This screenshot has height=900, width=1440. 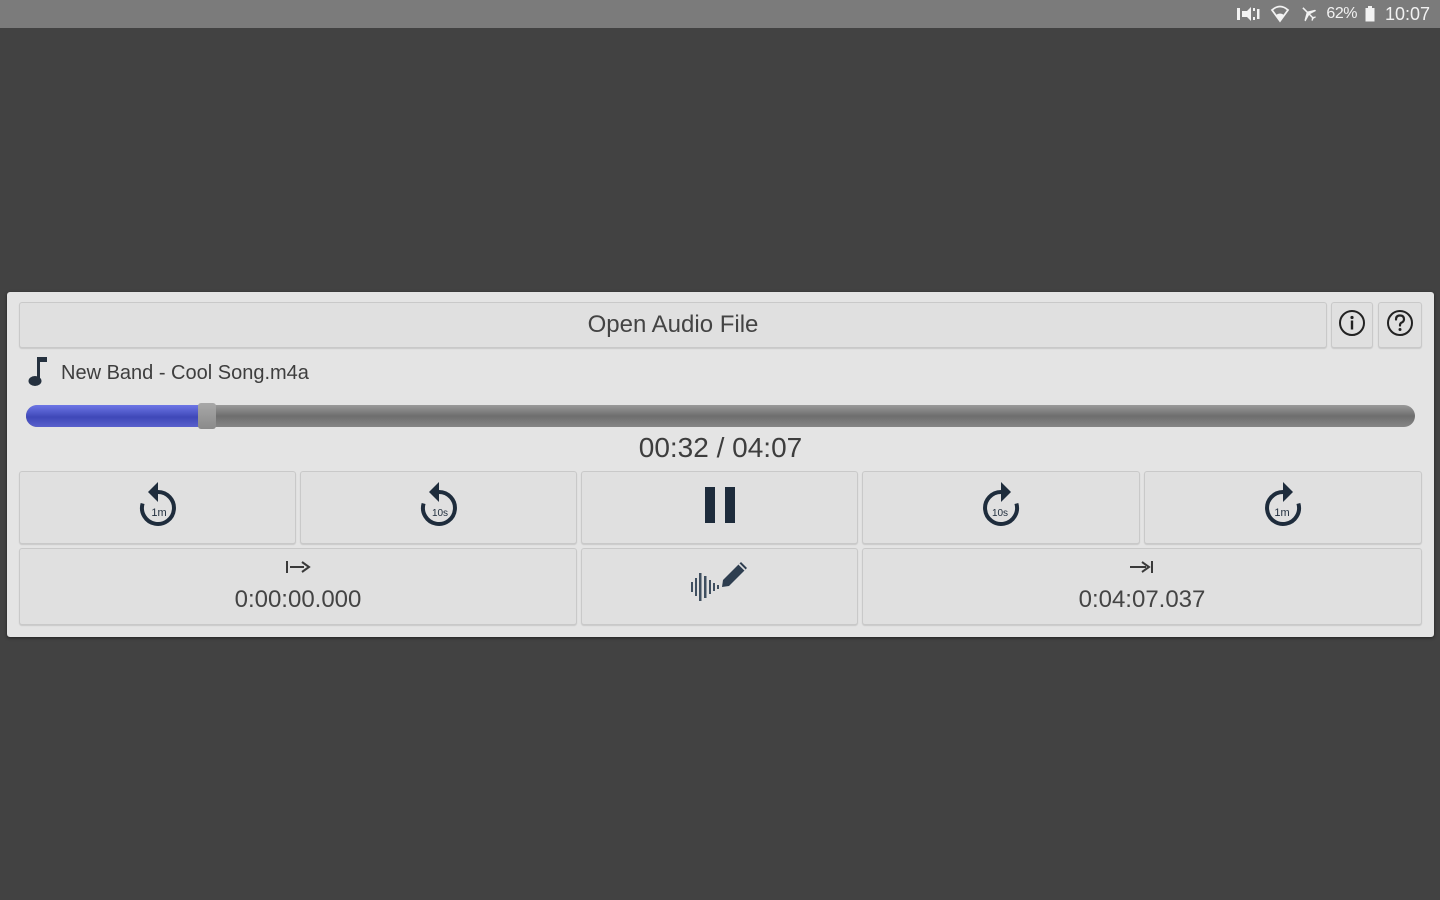 I want to click on mute-vibrate-icon, so click(x=1249, y=14).